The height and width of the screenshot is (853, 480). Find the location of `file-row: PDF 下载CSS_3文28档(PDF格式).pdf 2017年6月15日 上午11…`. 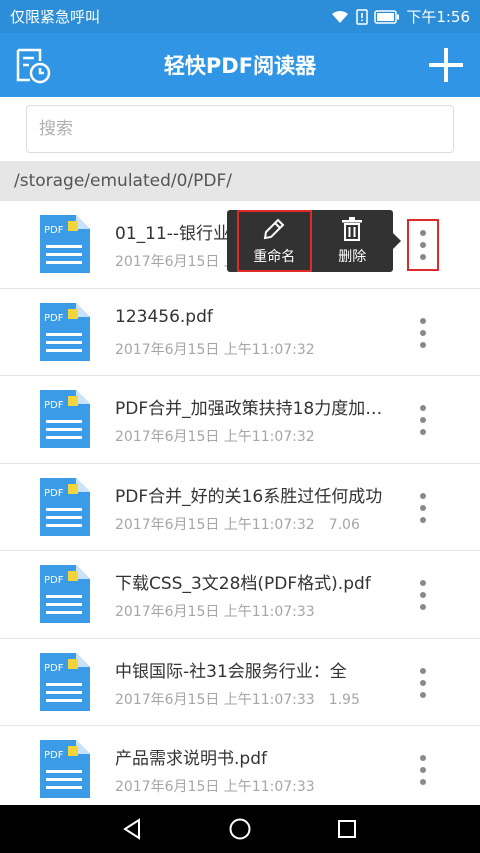

file-row: PDF 下载CSS_3文28档(PDF格式).pdf 2017年6月15日 上午11… is located at coordinates (240, 595).